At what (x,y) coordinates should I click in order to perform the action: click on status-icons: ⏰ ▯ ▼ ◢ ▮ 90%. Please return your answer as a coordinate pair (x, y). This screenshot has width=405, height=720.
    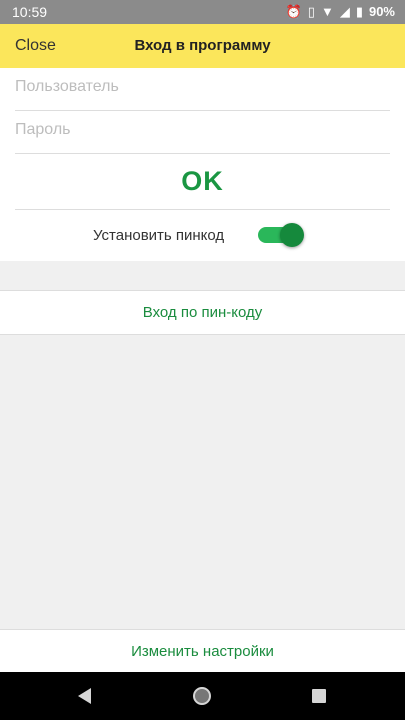
    Looking at the image, I should click on (340, 12).